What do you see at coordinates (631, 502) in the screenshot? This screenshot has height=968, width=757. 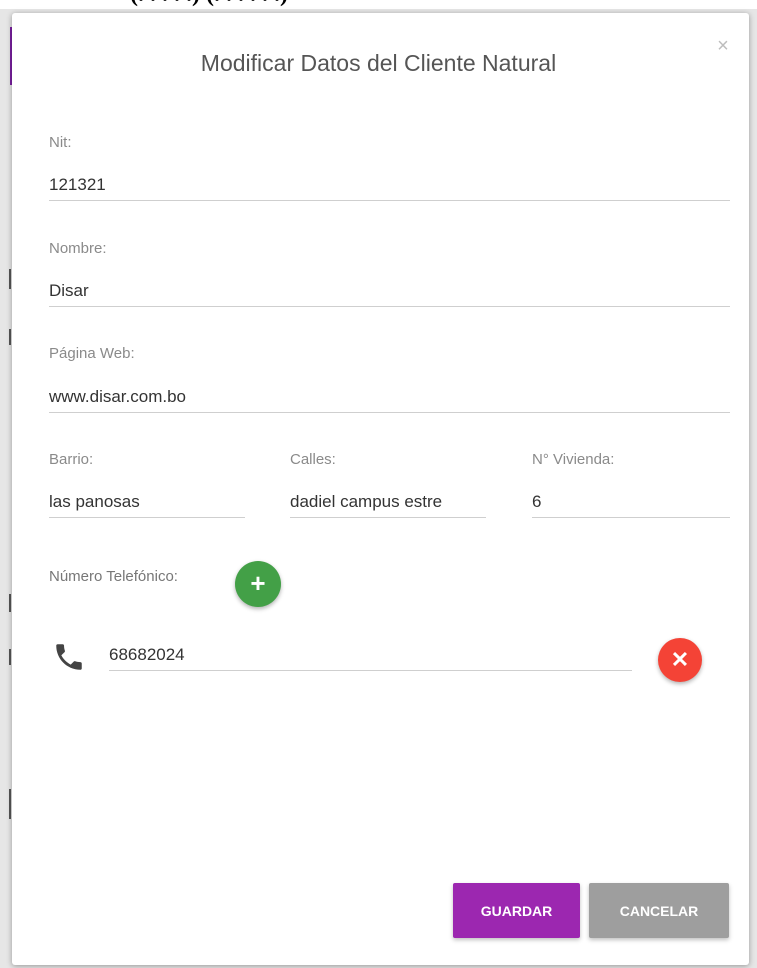 I see `vivienda-input` at bounding box center [631, 502].